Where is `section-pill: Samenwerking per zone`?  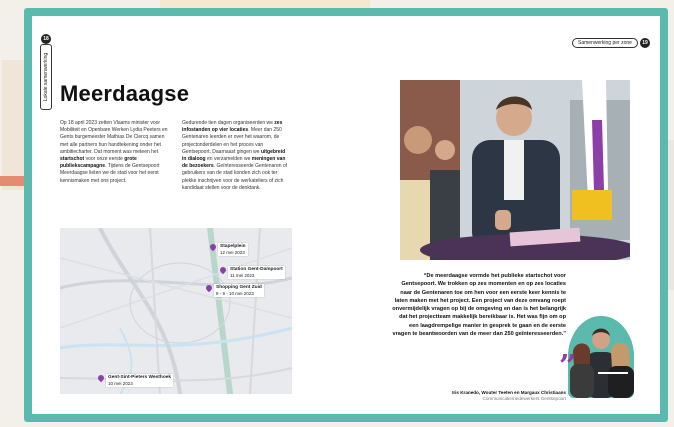
section-pill: Samenwerking per zone is located at coordinates (605, 43).